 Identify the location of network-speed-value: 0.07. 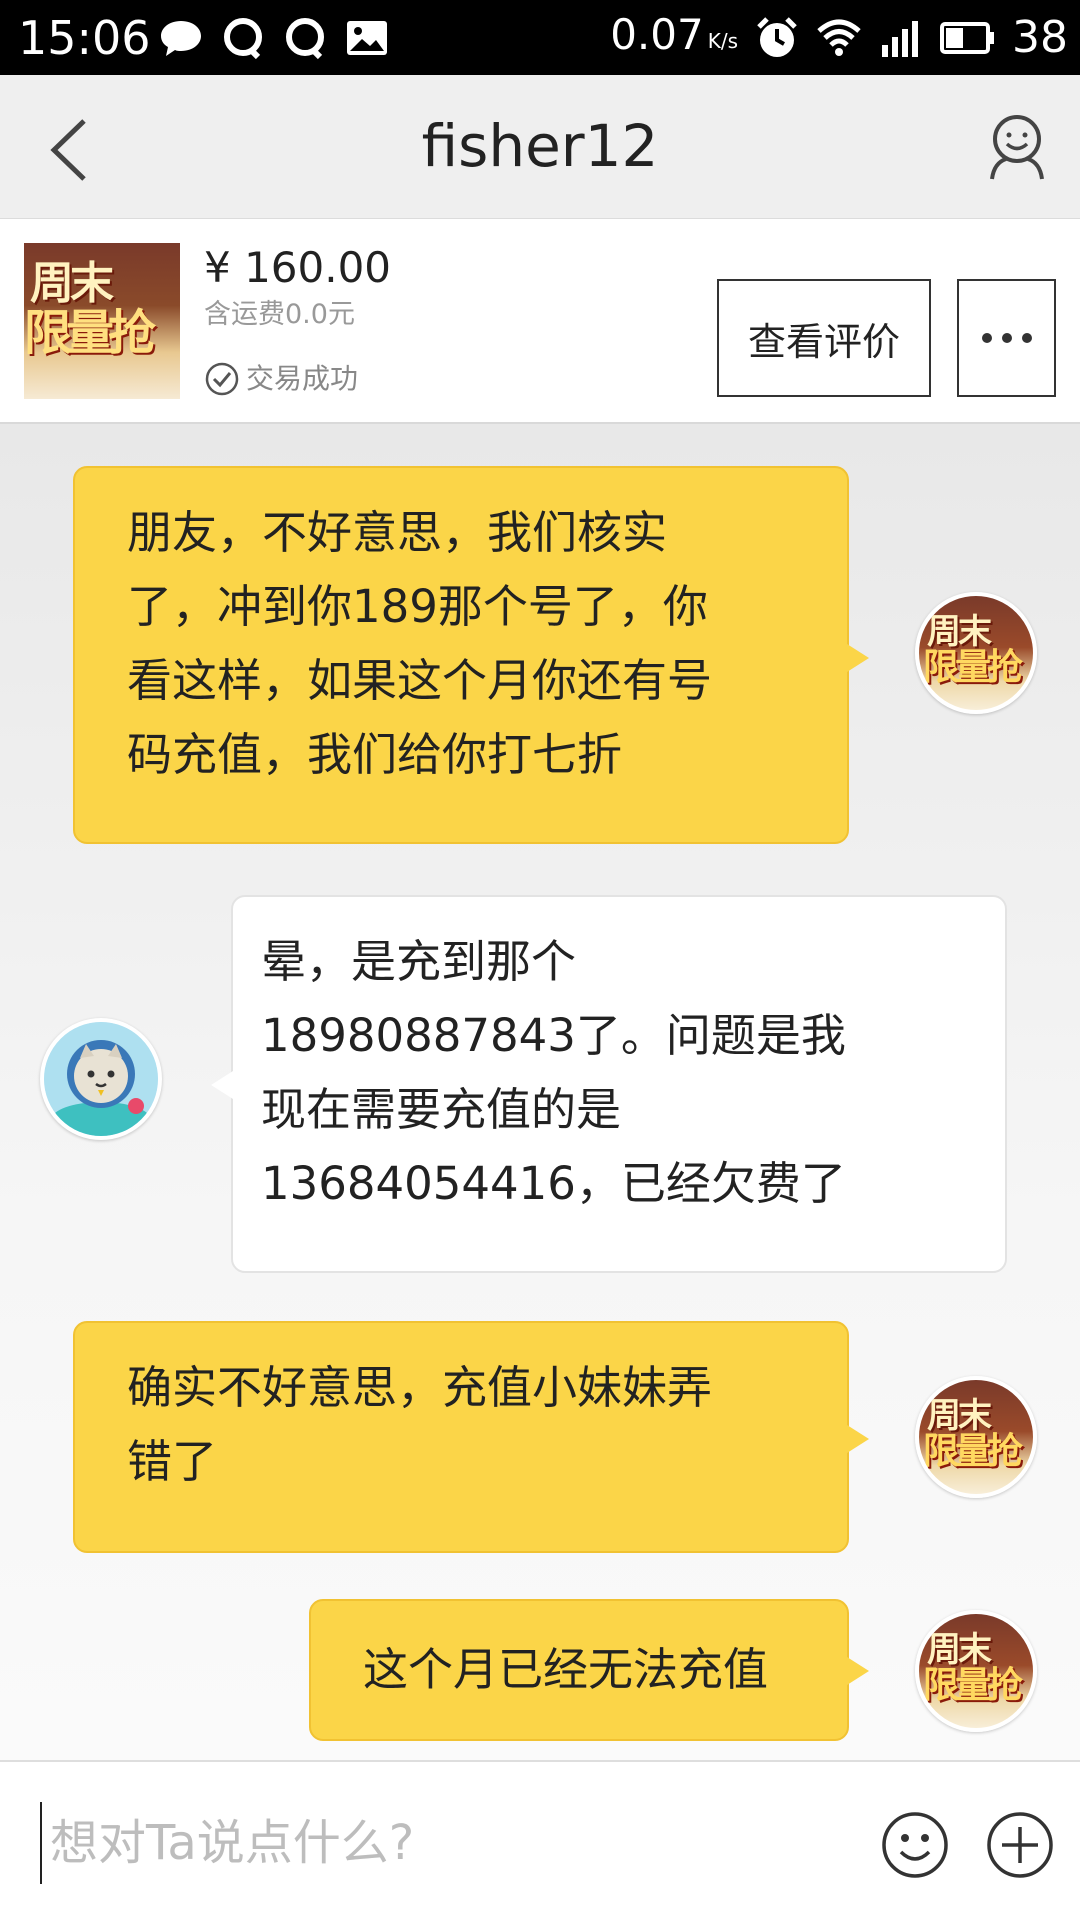
(657, 34).